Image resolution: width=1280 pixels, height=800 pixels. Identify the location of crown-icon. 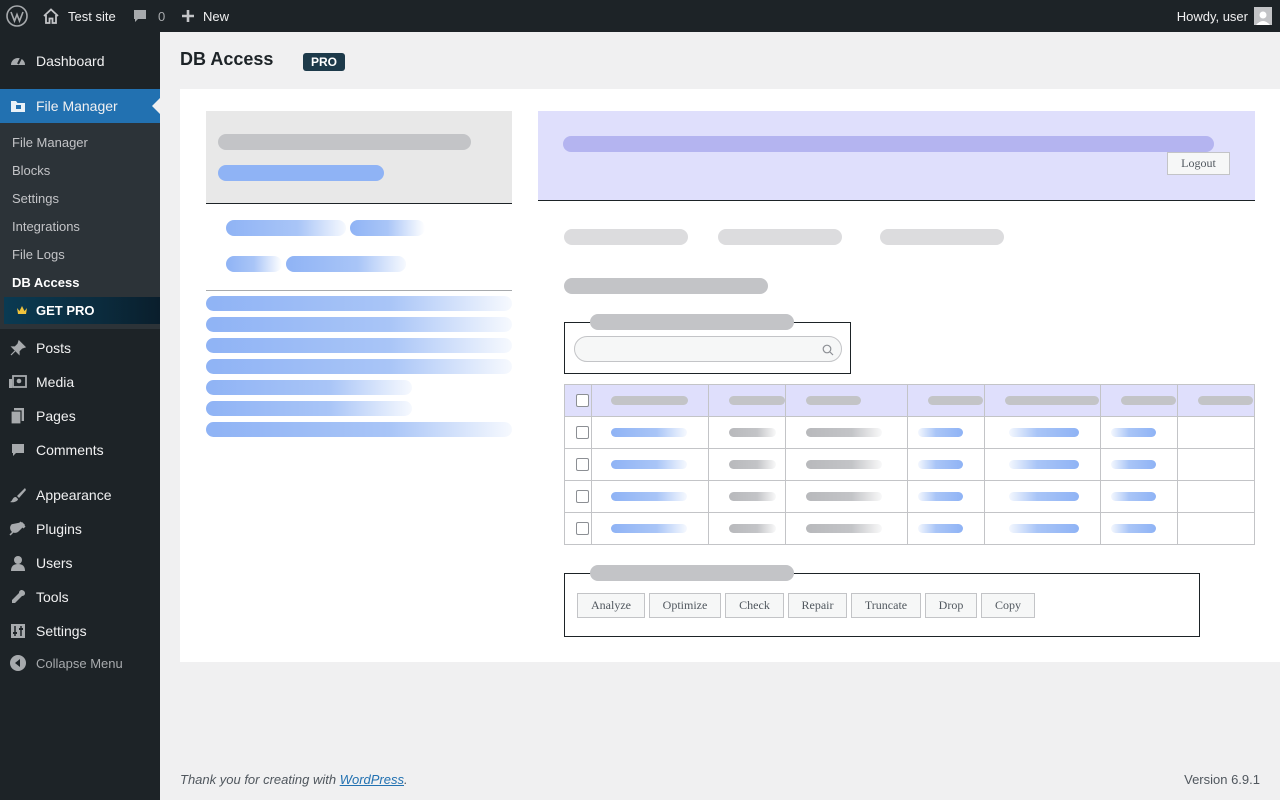
(22, 310).